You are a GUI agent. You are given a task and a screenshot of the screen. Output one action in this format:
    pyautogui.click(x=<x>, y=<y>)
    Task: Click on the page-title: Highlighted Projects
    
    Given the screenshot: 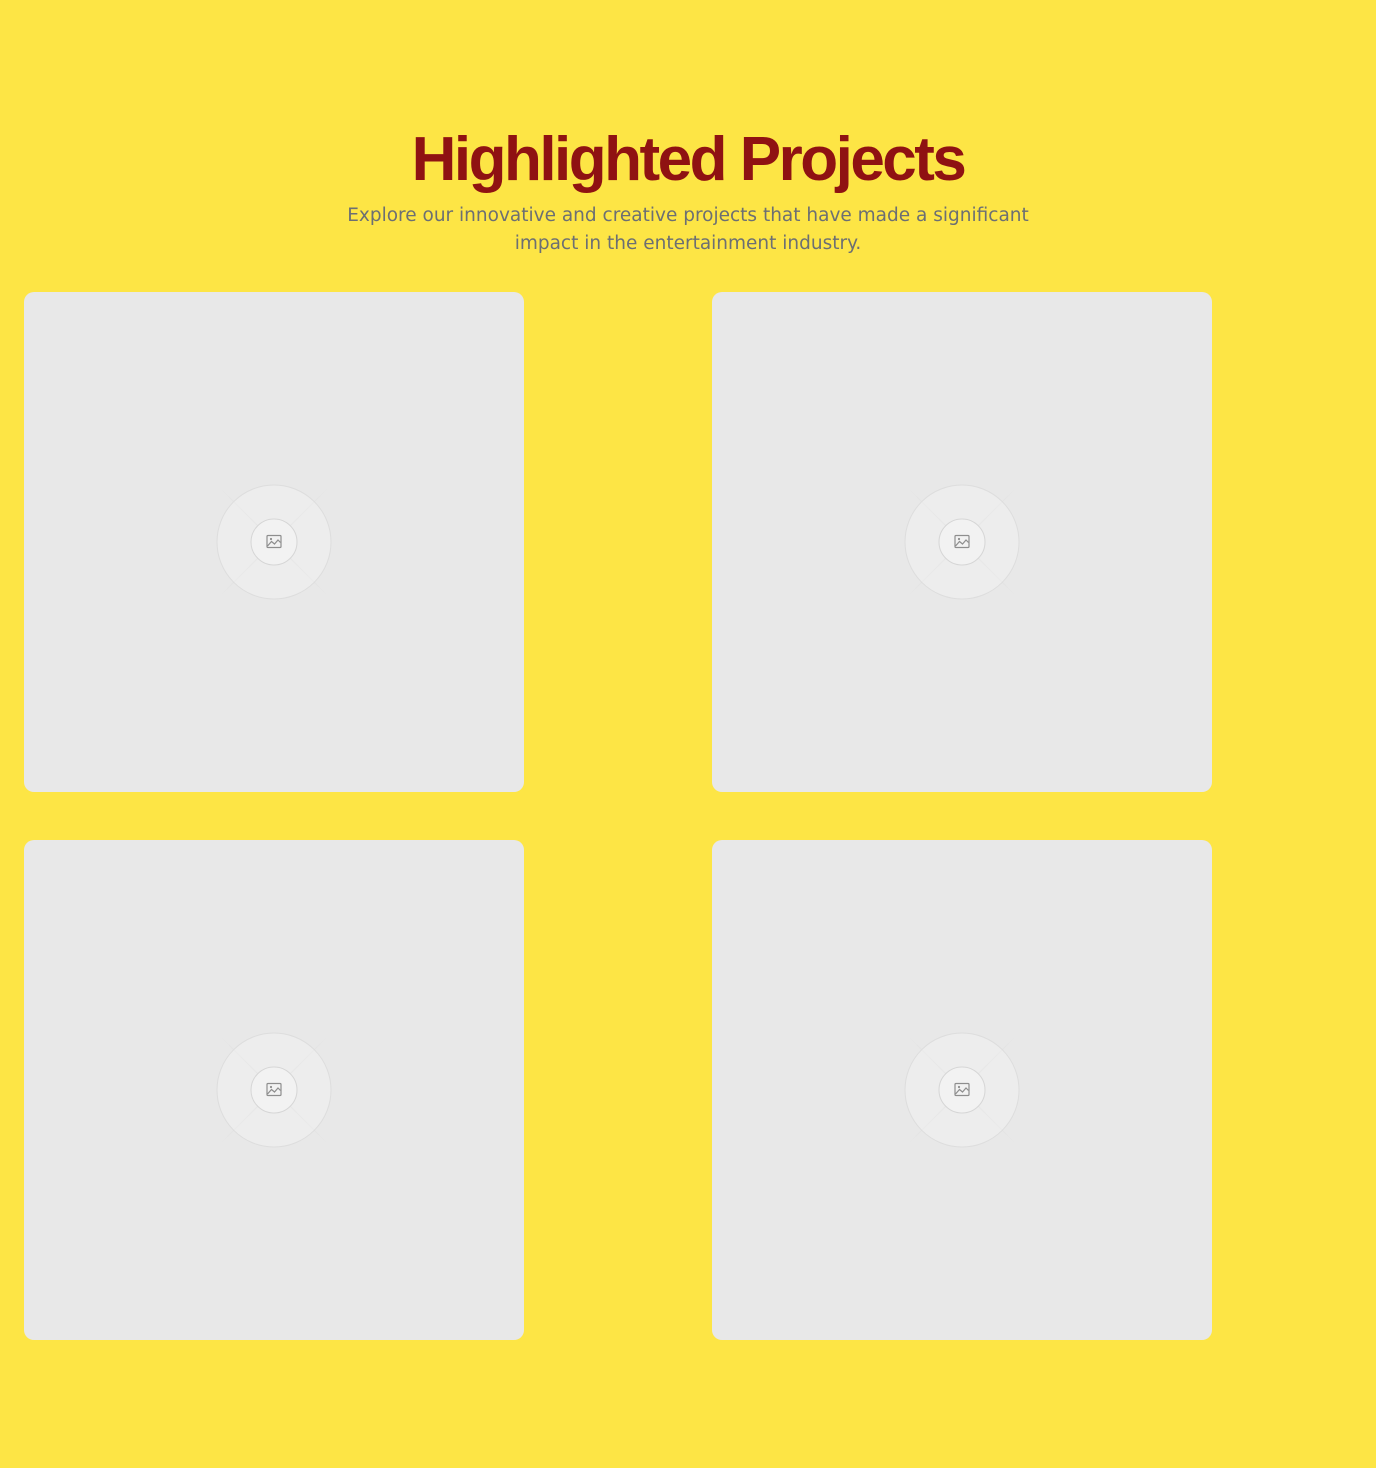 What is the action you would take?
    pyautogui.click(x=689, y=159)
    